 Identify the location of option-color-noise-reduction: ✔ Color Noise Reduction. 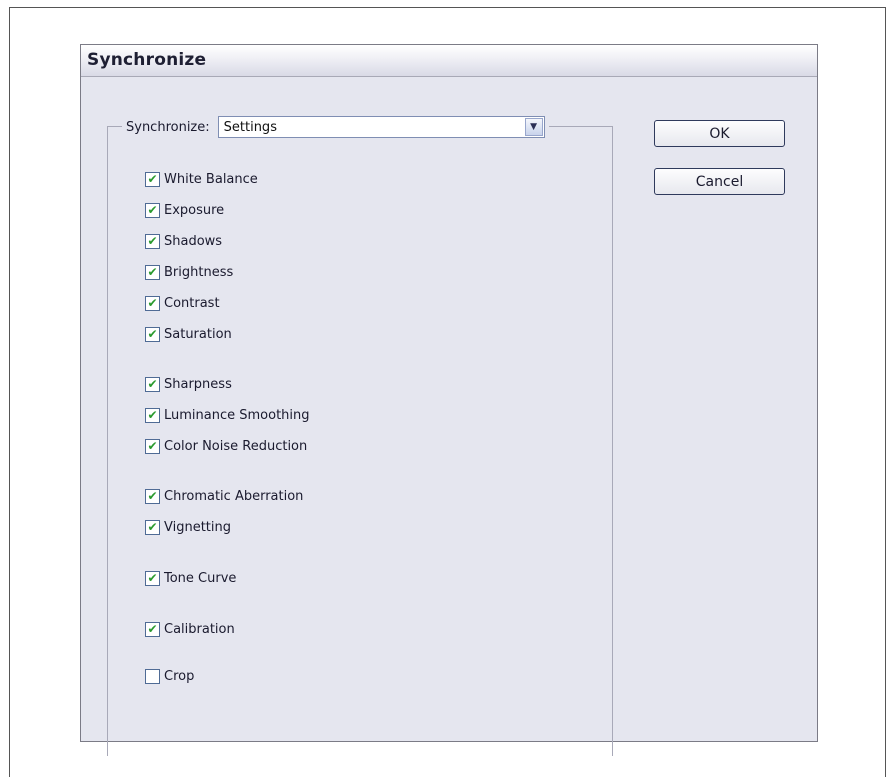
(226, 446).